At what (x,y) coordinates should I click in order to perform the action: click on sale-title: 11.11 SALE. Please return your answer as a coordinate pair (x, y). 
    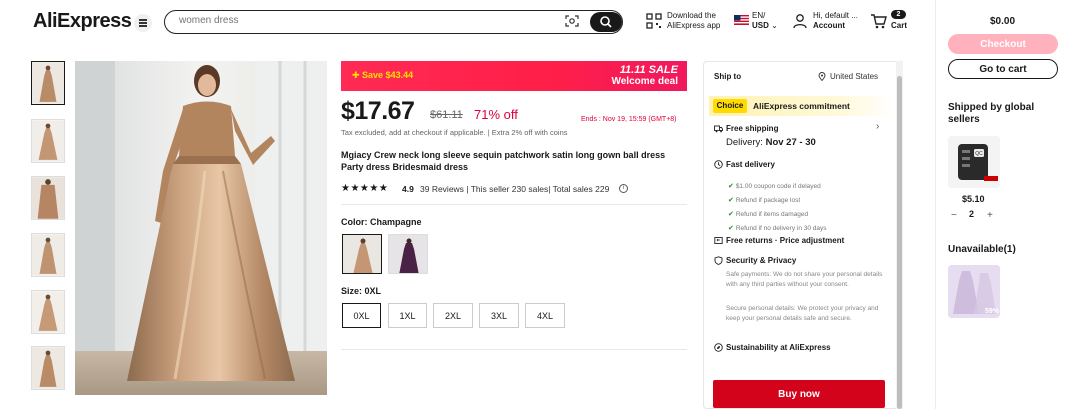
    Looking at the image, I should click on (648, 70).